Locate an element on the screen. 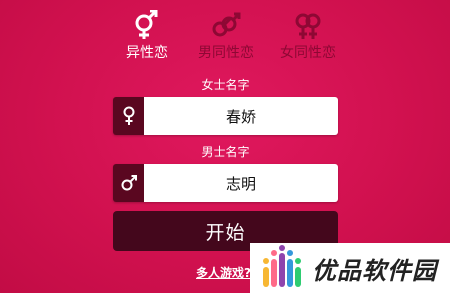 This screenshot has height=293, width=450. male-name-label: 男士名字 is located at coordinates (225, 152).